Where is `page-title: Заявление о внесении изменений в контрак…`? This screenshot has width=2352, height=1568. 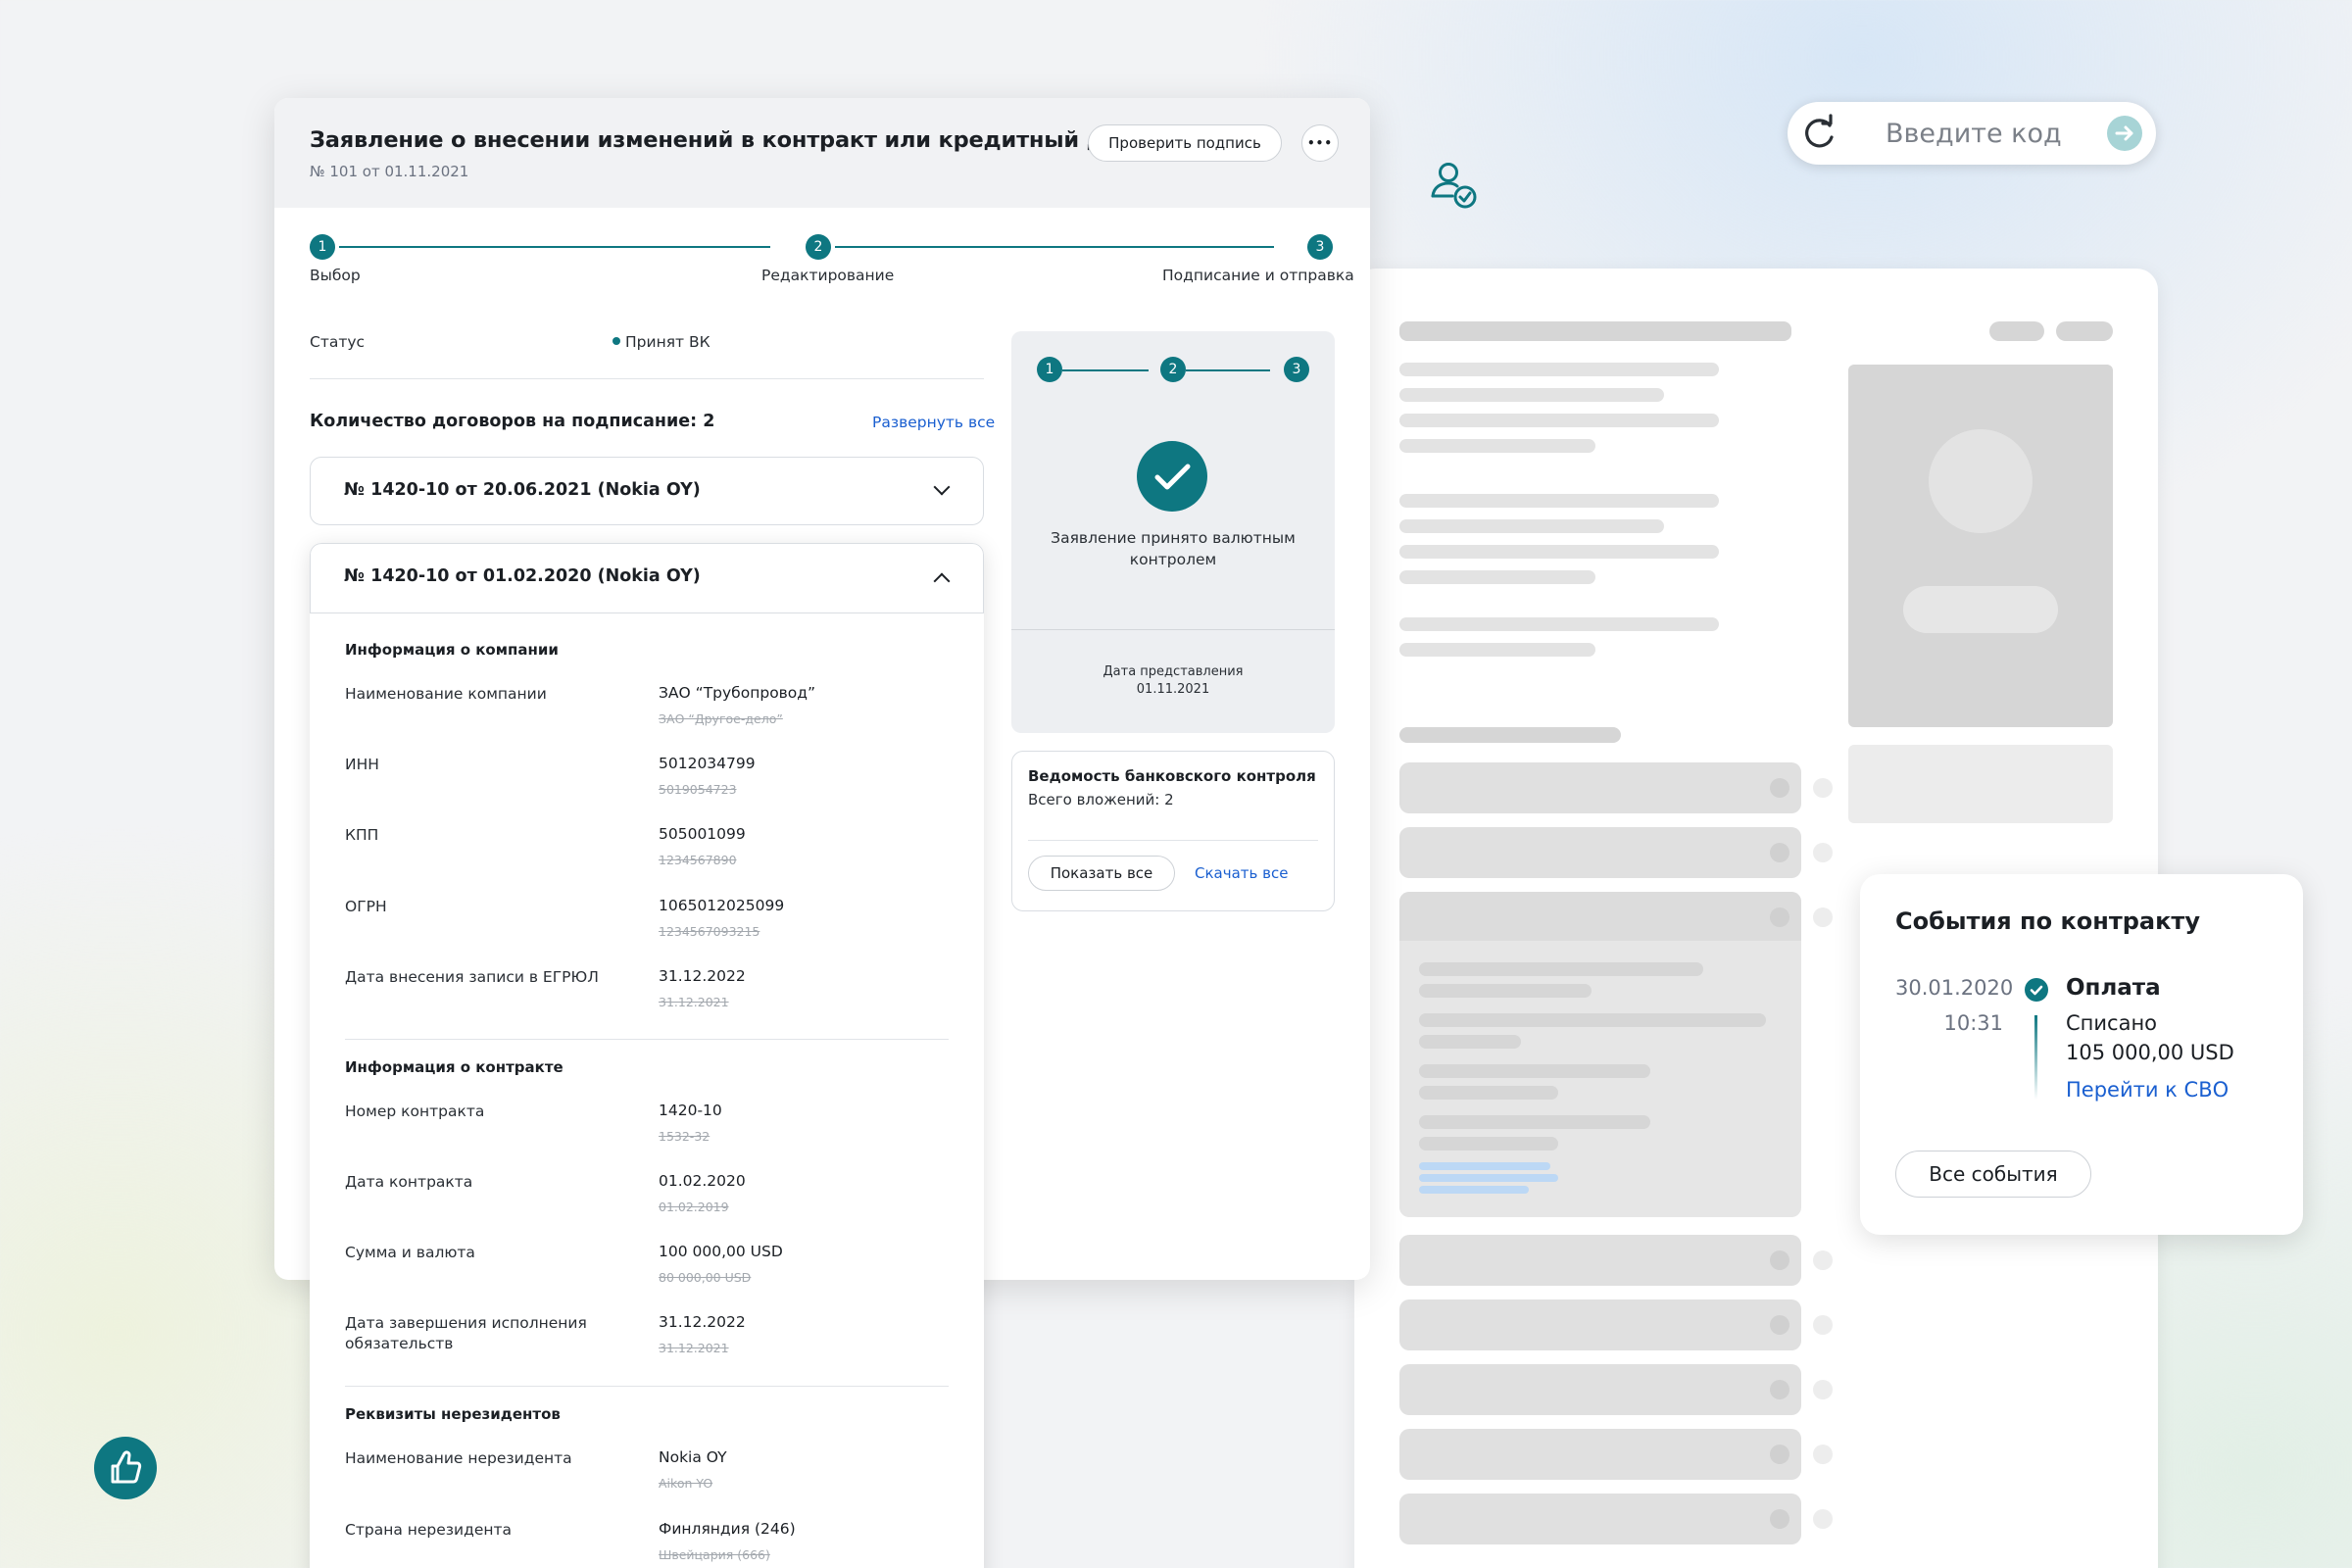
page-title: Заявление о внесении изменений в контрак… is located at coordinates (750, 140).